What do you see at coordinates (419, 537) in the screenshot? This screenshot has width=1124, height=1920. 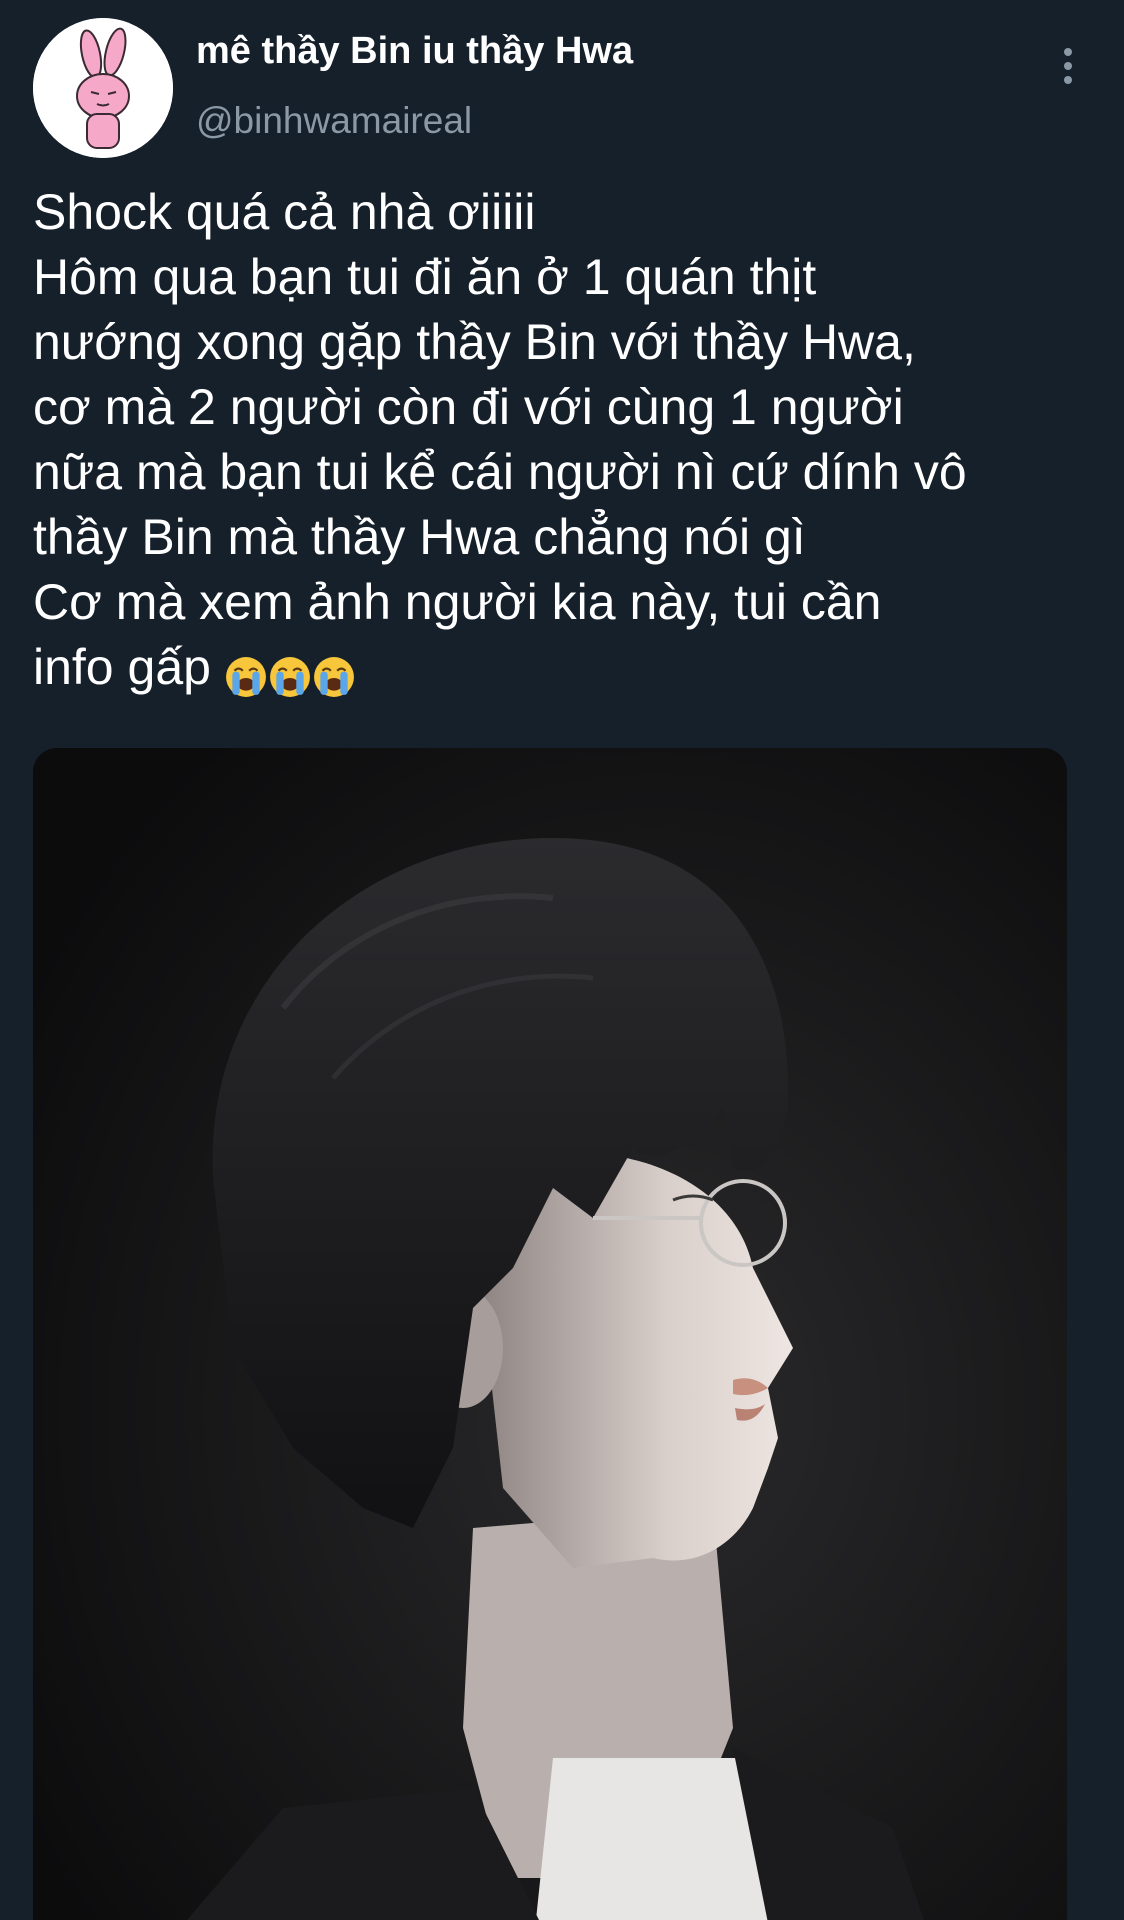 I see `tweet-line: thầy Bin mà thầy Hwa chẳng nói gì` at bounding box center [419, 537].